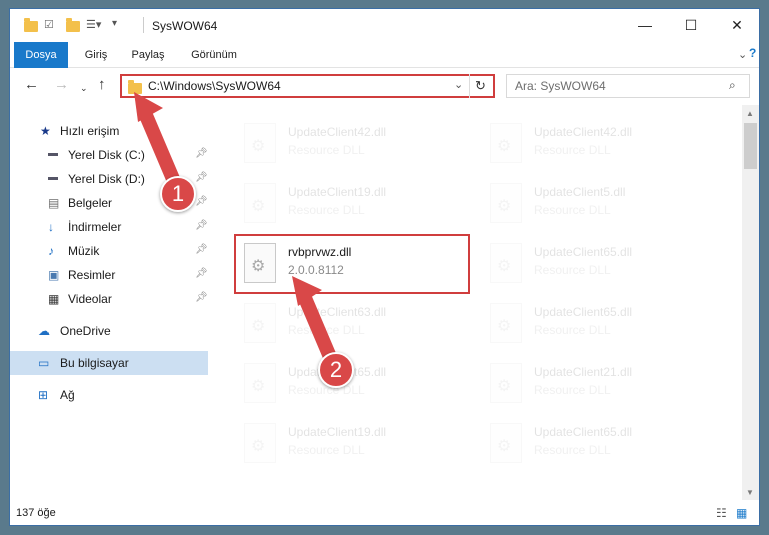 This screenshot has width=769, height=535. Describe the element at coordinates (750, 113) in the screenshot. I see `scroll-up-icon: ▲` at that location.